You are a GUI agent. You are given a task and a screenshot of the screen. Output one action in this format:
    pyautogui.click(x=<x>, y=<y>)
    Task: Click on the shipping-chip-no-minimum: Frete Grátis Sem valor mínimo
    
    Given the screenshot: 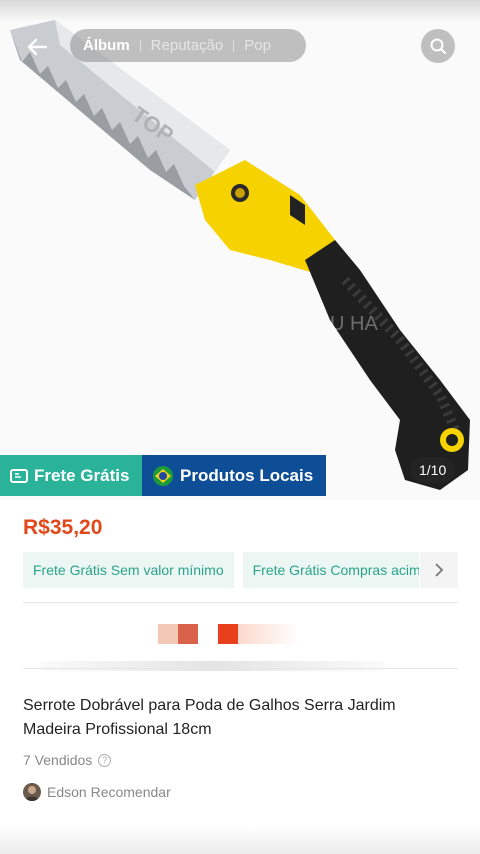 What is the action you would take?
    pyautogui.click(x=128, y=570)
    